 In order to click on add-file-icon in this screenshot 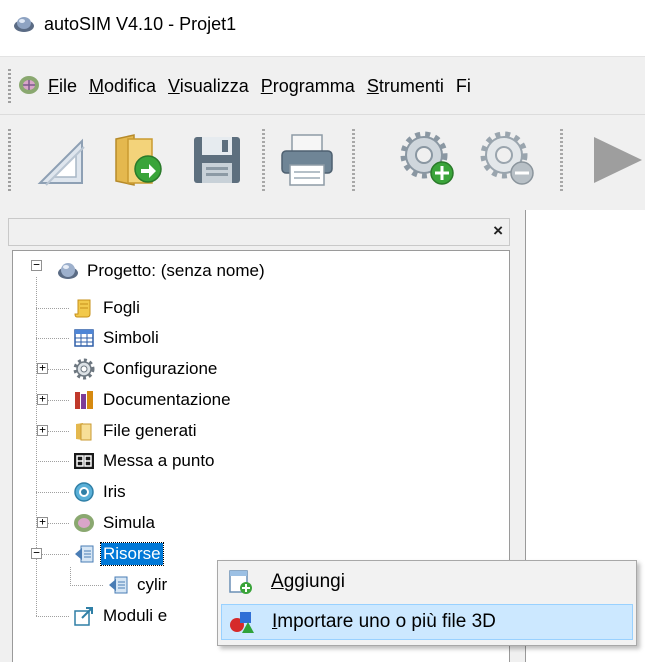, I will do `click(240, 582)`.